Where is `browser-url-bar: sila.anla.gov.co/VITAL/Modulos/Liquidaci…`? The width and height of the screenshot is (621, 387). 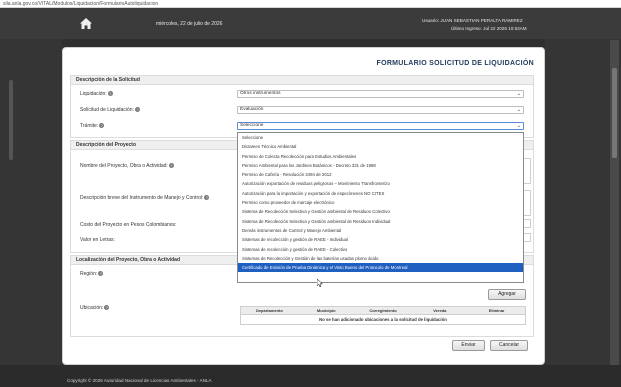
browser-url-bar: sila.anla.gov.co/VITAL/Modulos/Liquidaci… is located at coordinates (310, 4).